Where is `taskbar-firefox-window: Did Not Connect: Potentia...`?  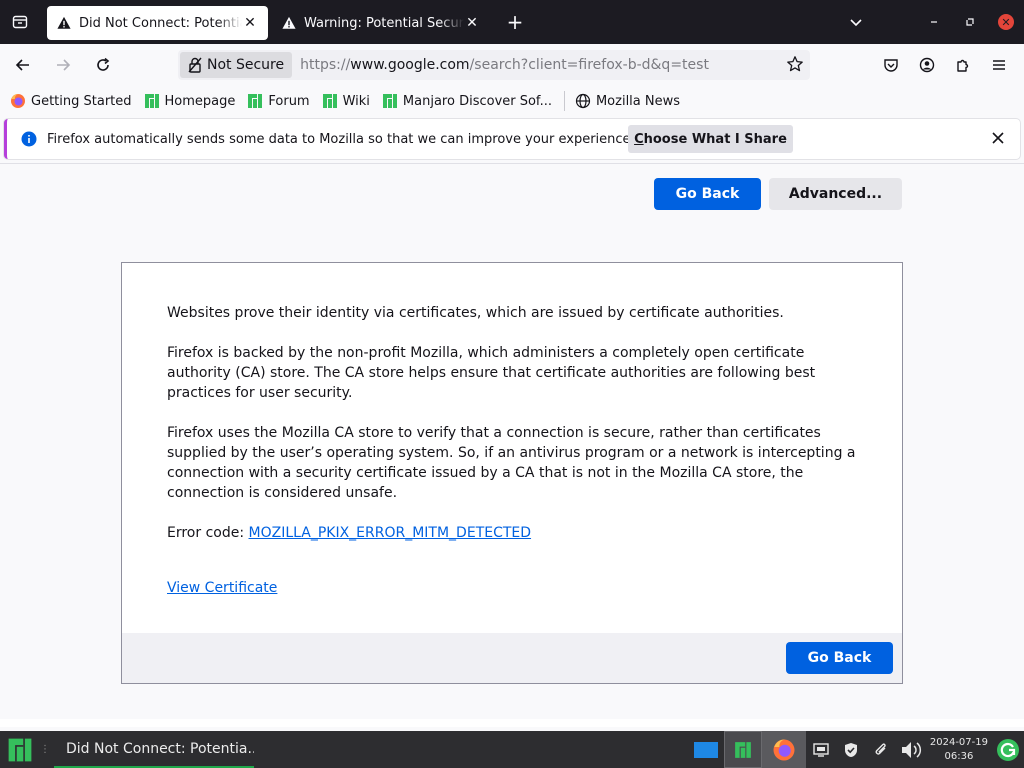
taskbar-firefox-window: Did Not Connect: Potentia... is located at coordinates (154, 749).